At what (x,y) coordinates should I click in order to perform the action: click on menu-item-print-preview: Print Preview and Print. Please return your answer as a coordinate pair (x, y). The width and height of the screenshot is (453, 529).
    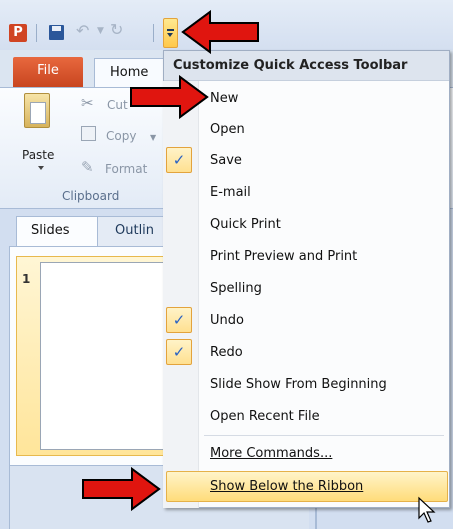
    Looking at the image, I should click on (324, 257).